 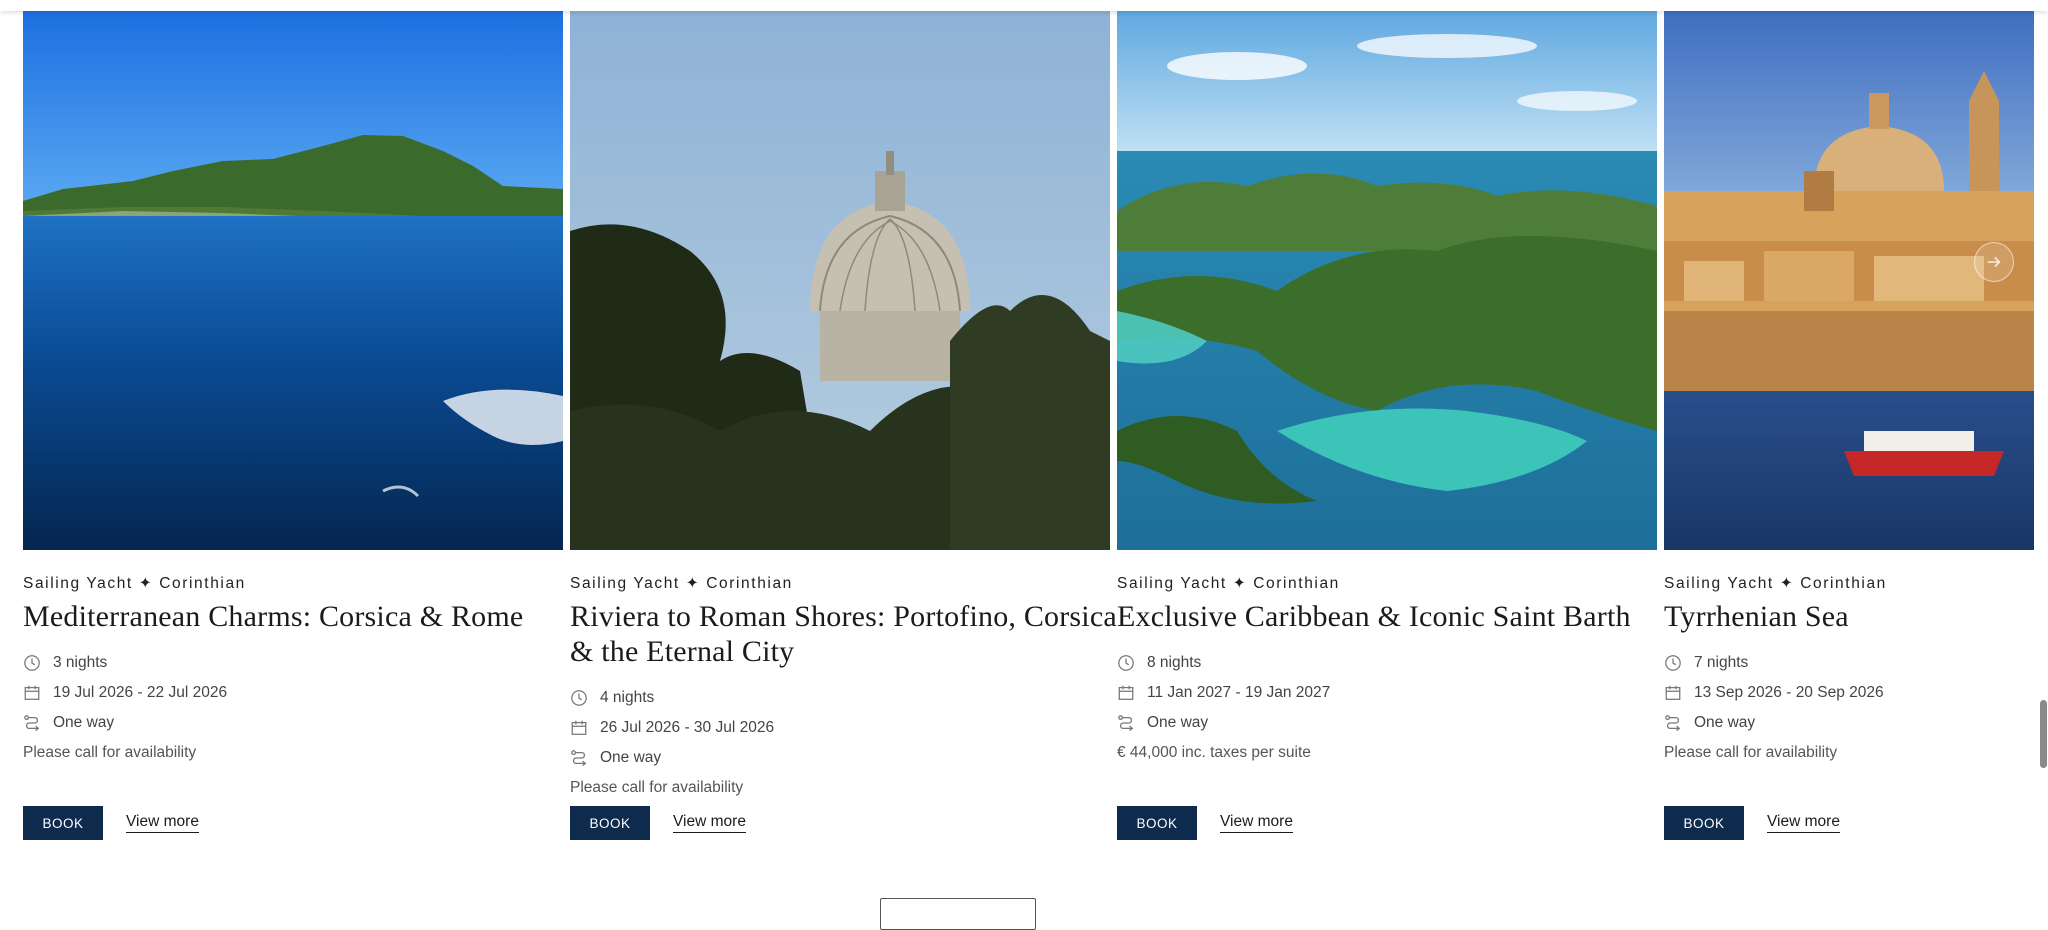 I want to click on duration-row: 3 nights, so click(x=303, y=663).